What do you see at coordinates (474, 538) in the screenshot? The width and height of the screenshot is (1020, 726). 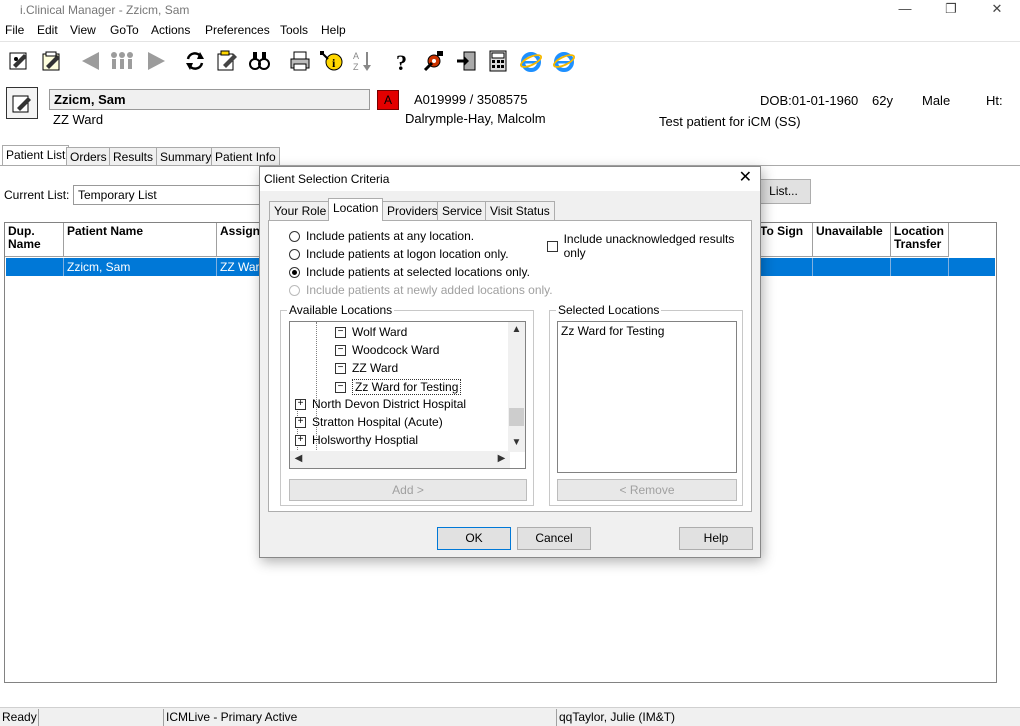 I see `ok-button: OK` at bounding box center [474, 538].